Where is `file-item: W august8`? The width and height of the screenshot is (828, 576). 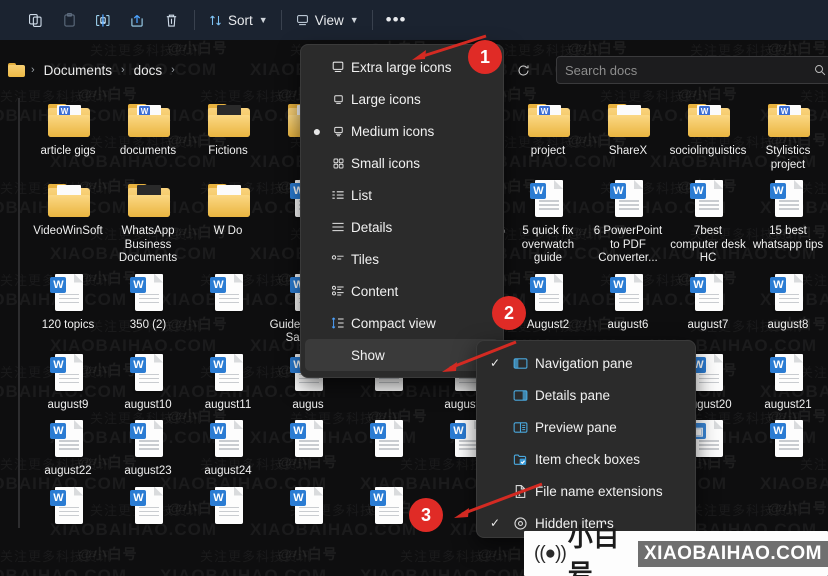
file-item: W august8 is located at coordinates (788, 306).